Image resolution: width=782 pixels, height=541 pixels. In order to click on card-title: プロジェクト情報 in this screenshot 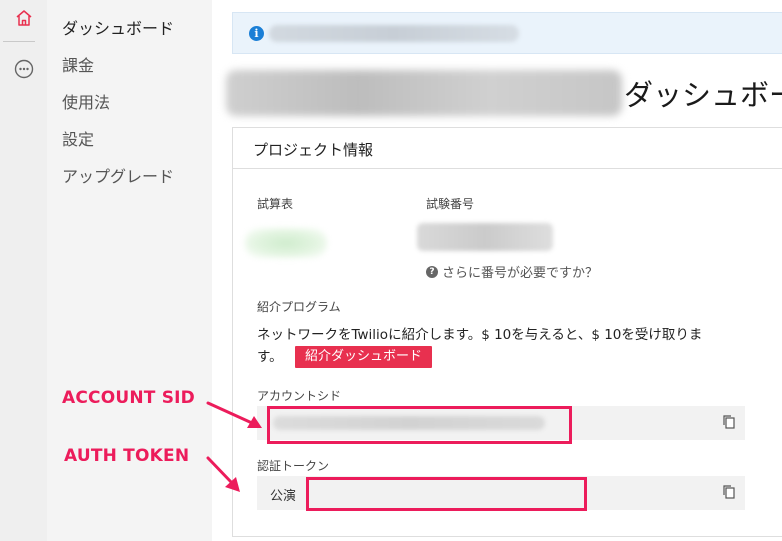, I will do `click(313, 150)`.